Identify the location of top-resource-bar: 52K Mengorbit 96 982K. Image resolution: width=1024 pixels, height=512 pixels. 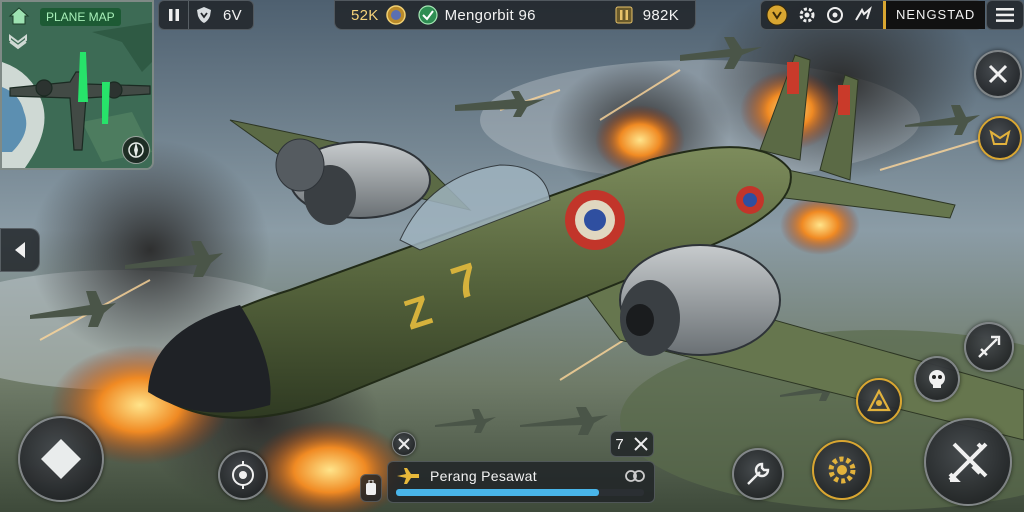
(515, 15).